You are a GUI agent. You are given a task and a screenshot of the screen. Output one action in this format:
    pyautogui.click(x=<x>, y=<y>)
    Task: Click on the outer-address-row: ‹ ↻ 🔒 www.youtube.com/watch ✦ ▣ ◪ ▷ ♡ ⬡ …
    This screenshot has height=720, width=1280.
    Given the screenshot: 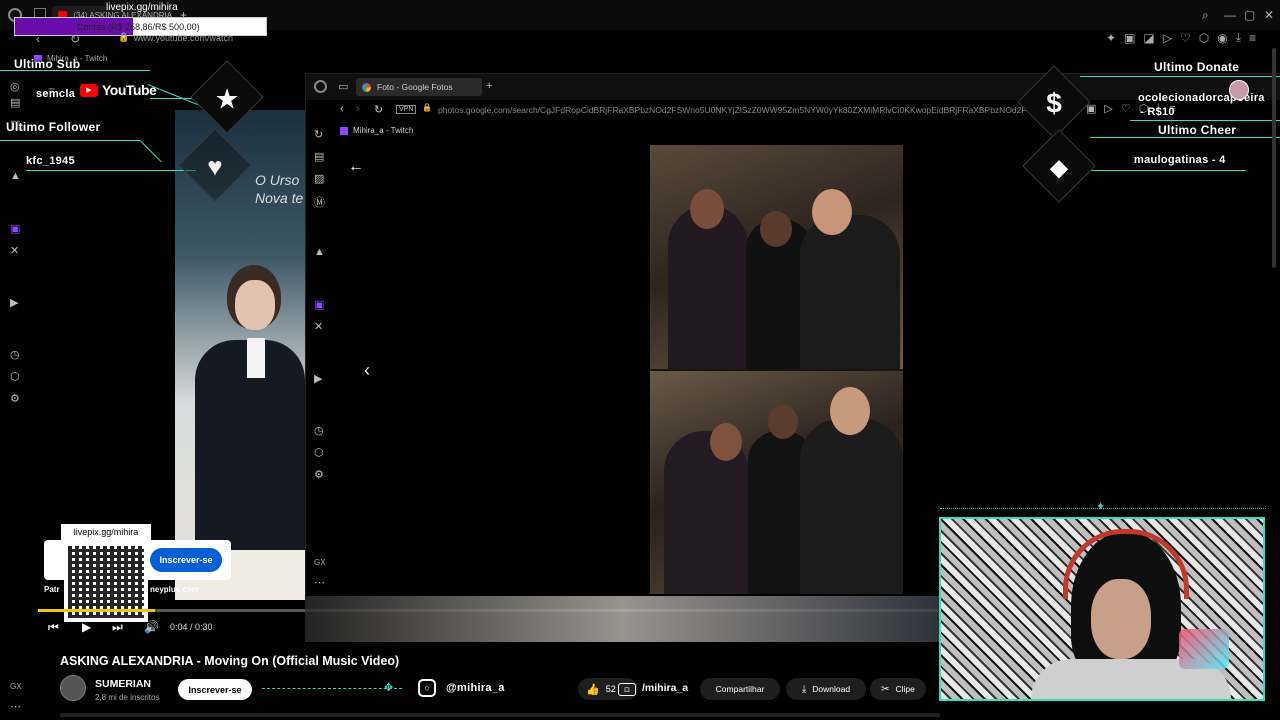 What is the action you would take?
    pyautogui.click(x=640, y=39)
    